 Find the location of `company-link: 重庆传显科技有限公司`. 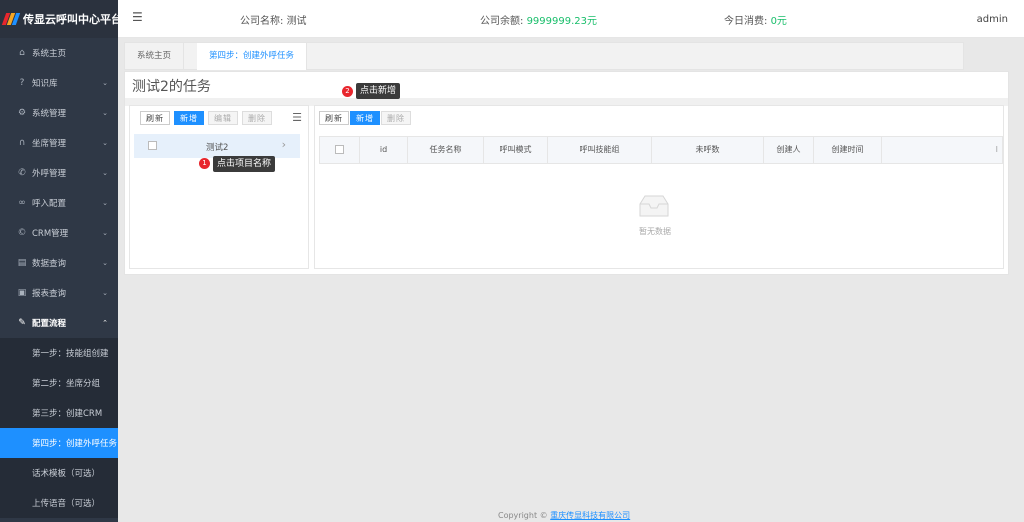

company-link: 重庆传显科技有限公司 is located at coordinates (590, 515).